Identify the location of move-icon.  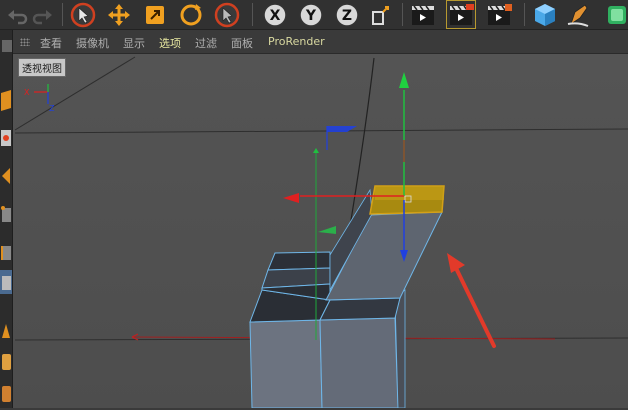
(119, 14).